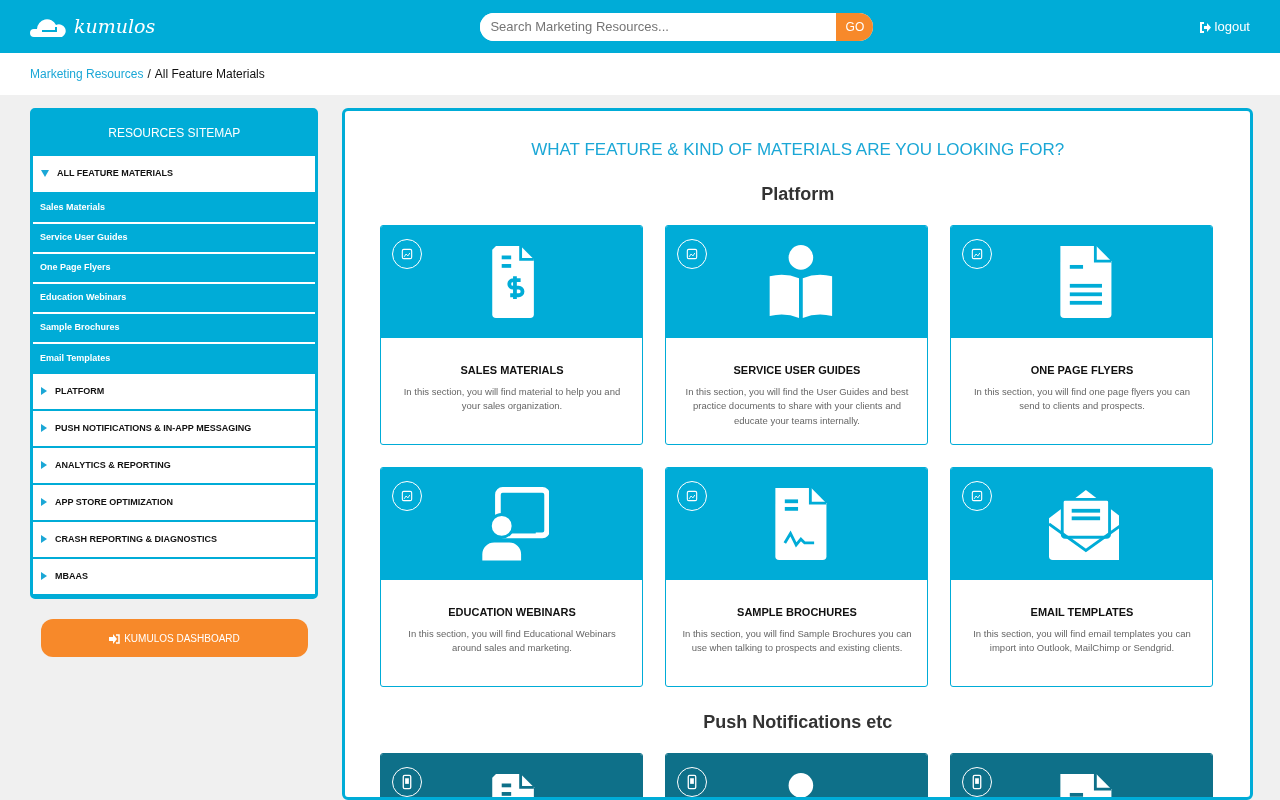 The height and width of the screenshot is (800, 1280). Describe the element at coordinates (1082, 399) in the screenshot. I see `card-description: In this section, you will find one page flyers you can send to clients and prospects.` at that location.